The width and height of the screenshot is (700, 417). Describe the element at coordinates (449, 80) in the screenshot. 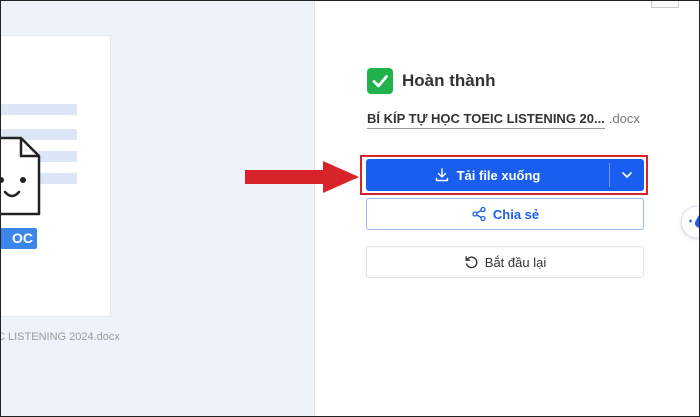

I see `status-label: Hoàn thành` at that location.